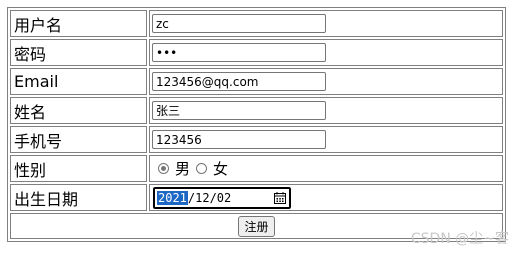 The width and height of the screenshot is (519, 254). I want to click on form-row-password: 密码 •••, so click(256, 52).